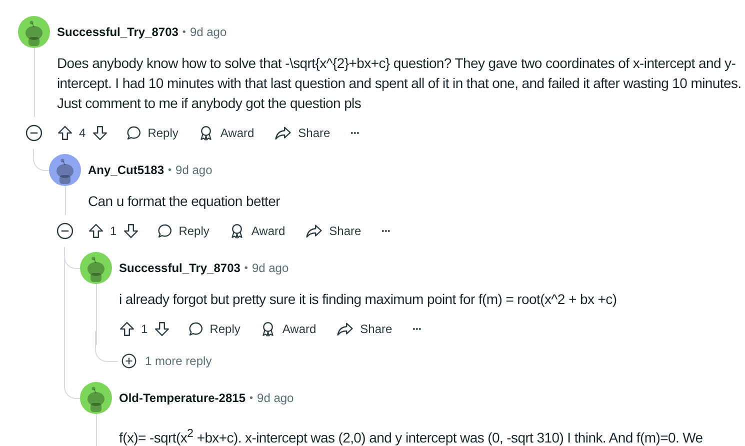 The height and width of the screenshot is (446, 745). I want to click on more-replies-link: 1 more reply, so click(165, 361).